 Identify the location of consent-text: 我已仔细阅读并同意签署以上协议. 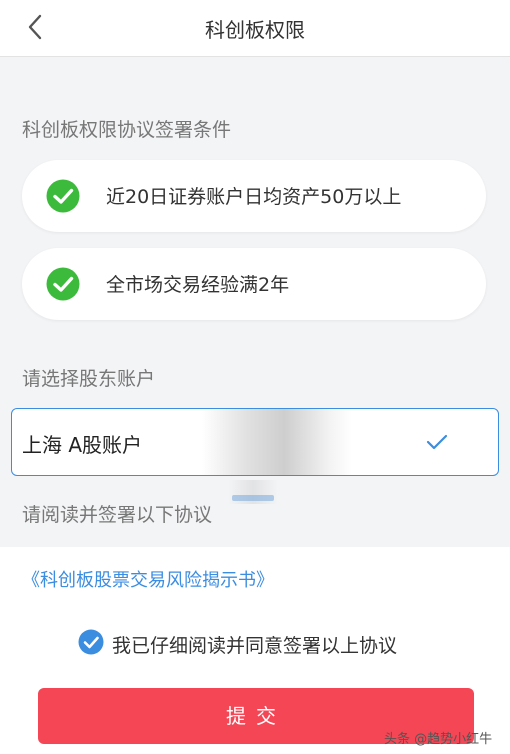
(255, 646).